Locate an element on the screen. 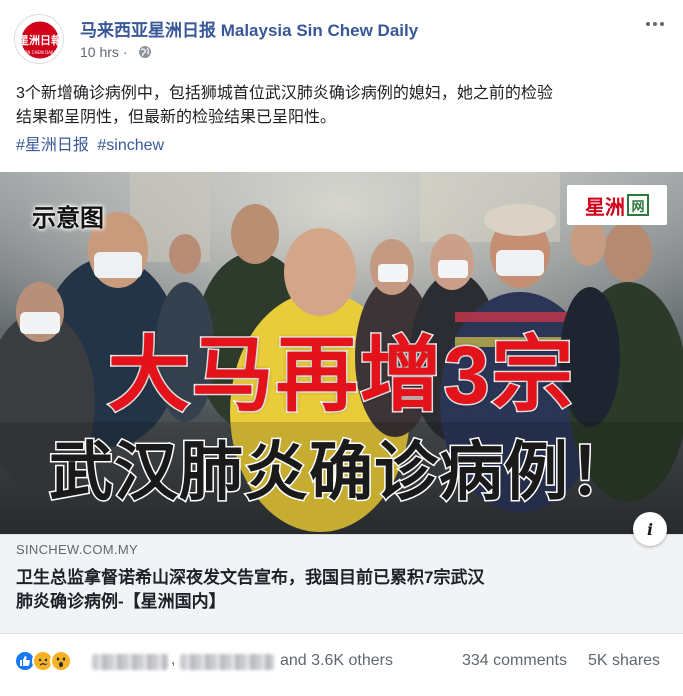 The image size is (683, 696). wow-reaction-icon is located at coordinates (61, 661).